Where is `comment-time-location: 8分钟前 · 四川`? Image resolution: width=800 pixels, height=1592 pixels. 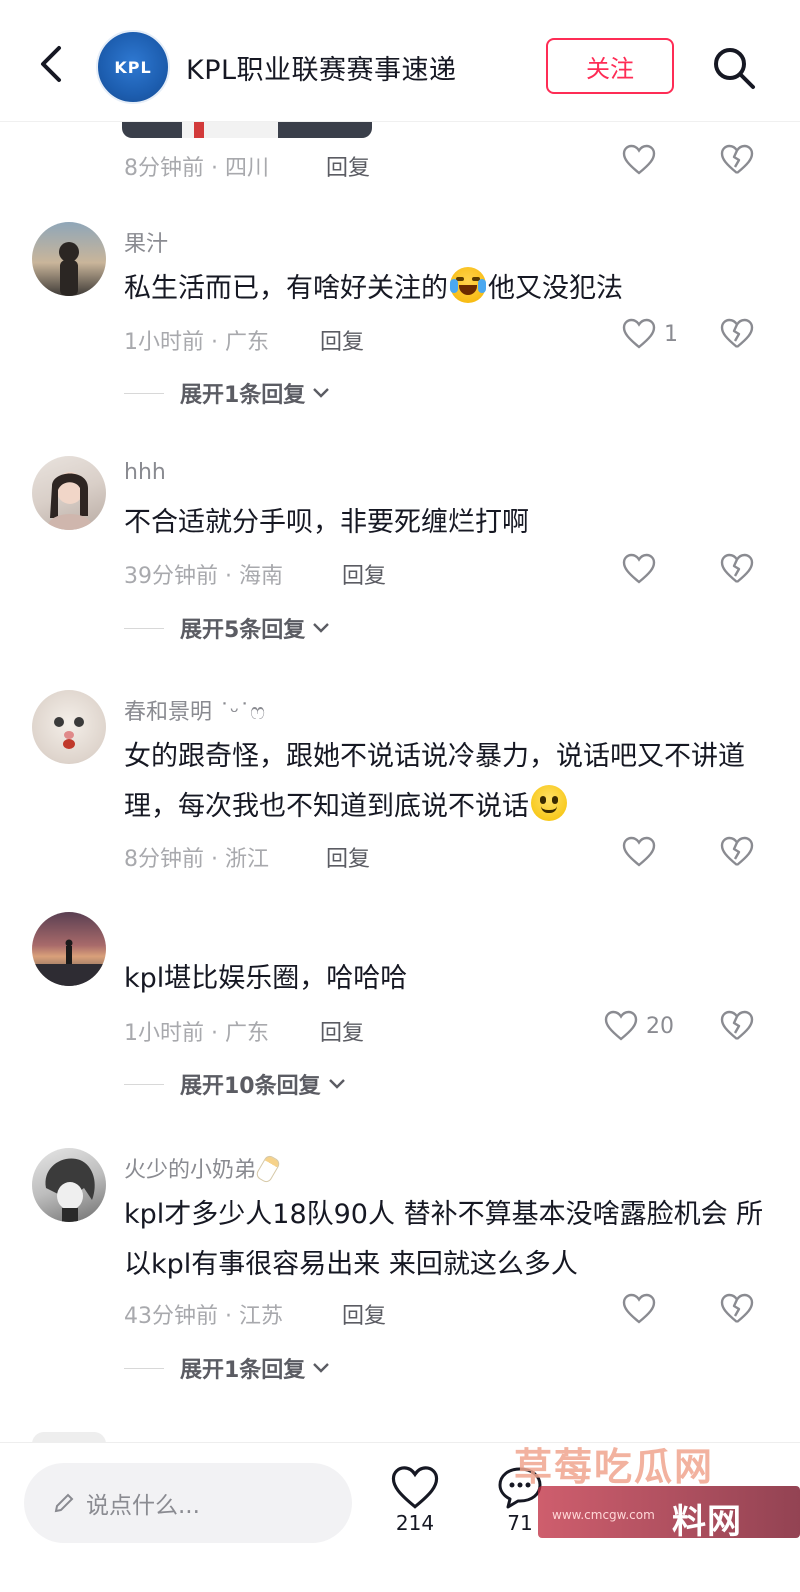
comment-time-location: 8分钟前 · 四川 is located at coordinates (196, 168).